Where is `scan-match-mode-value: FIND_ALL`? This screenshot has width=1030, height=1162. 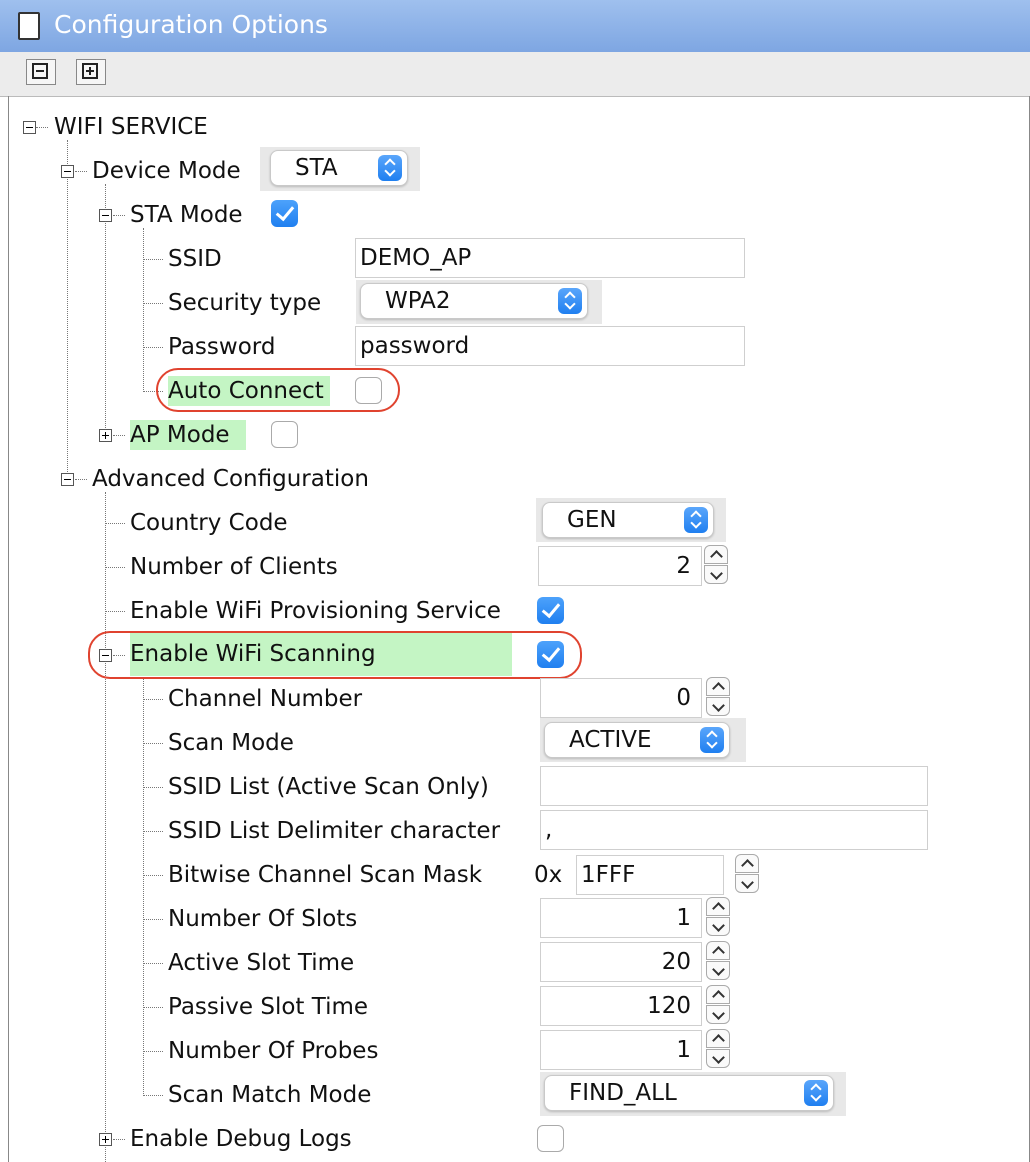
scan-match-mode-value: FIND_ALL is located at coordinates (623, 1093).